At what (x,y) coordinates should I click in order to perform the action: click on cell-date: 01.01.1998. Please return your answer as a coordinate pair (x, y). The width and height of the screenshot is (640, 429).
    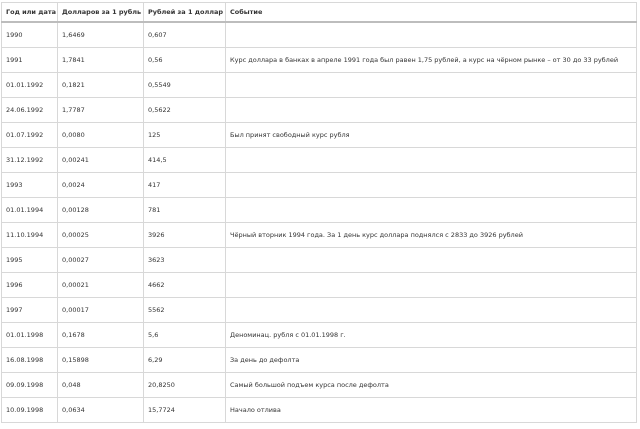
    Looking at the image, I should click on (29, 335).